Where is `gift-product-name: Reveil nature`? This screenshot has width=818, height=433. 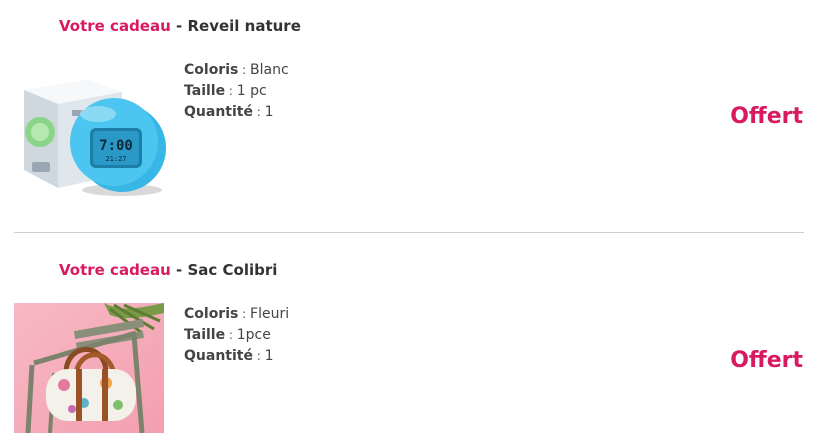
gift-product-name: Reveil nature is located at coordinates (244, 26).